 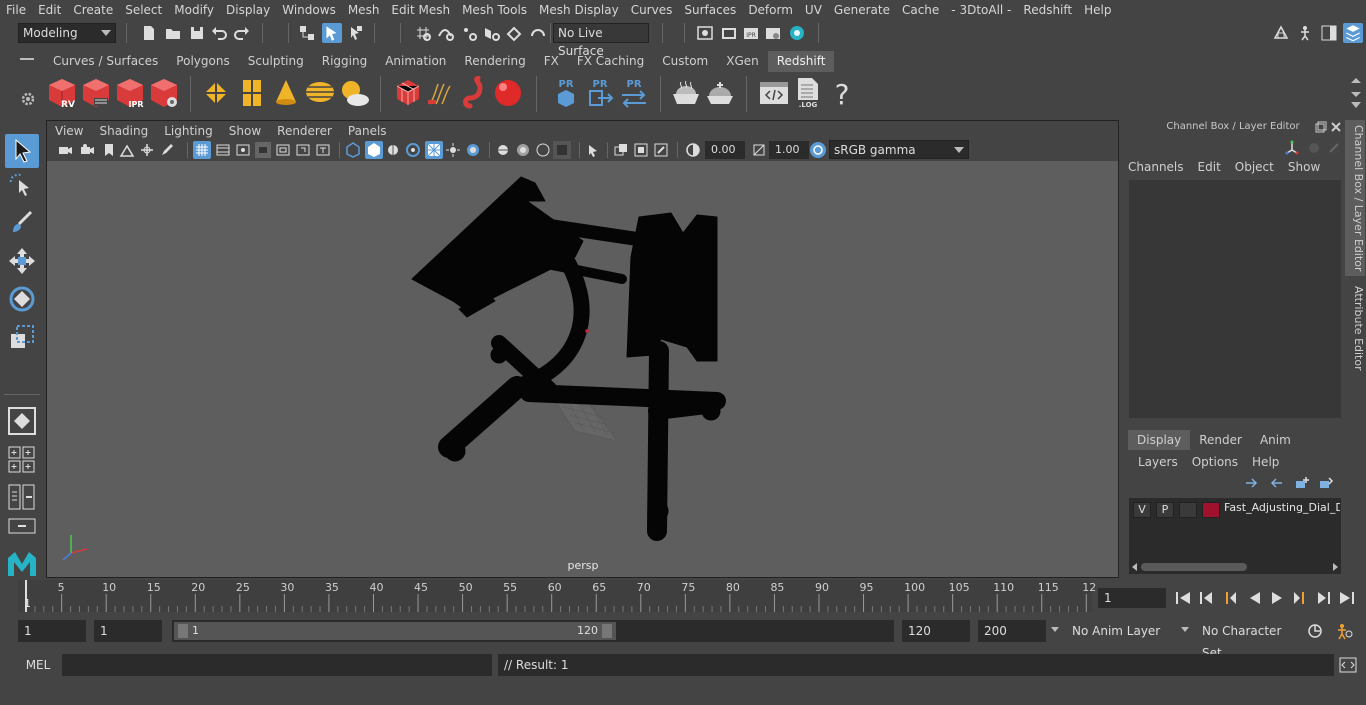 I want to click on script-language-toggle: MEL, so click(x=38, y=665).